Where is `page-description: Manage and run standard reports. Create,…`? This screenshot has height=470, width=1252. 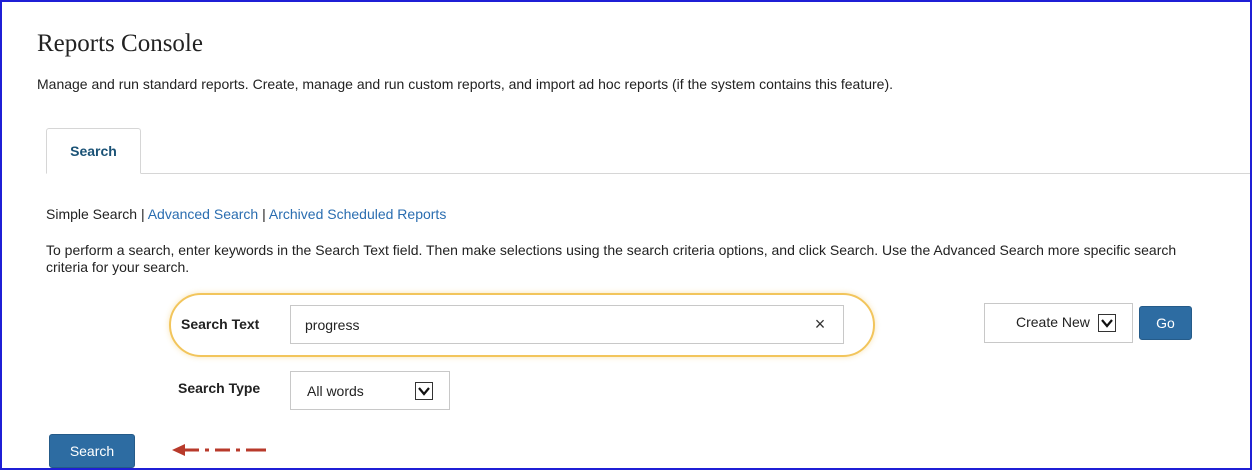 page-description: Manage and run standard reports. Create,… is located at coordinates (465, 84).